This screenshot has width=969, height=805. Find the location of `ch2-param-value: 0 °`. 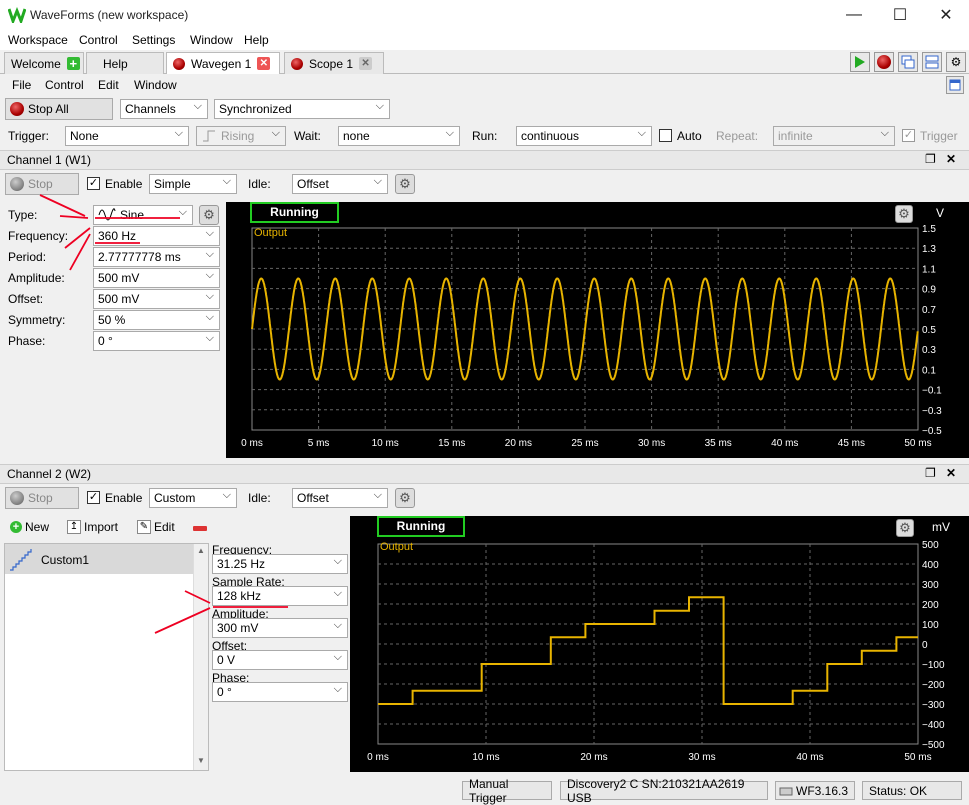

ch2-param-value: 0 ° is located at coordinates (280, 692).